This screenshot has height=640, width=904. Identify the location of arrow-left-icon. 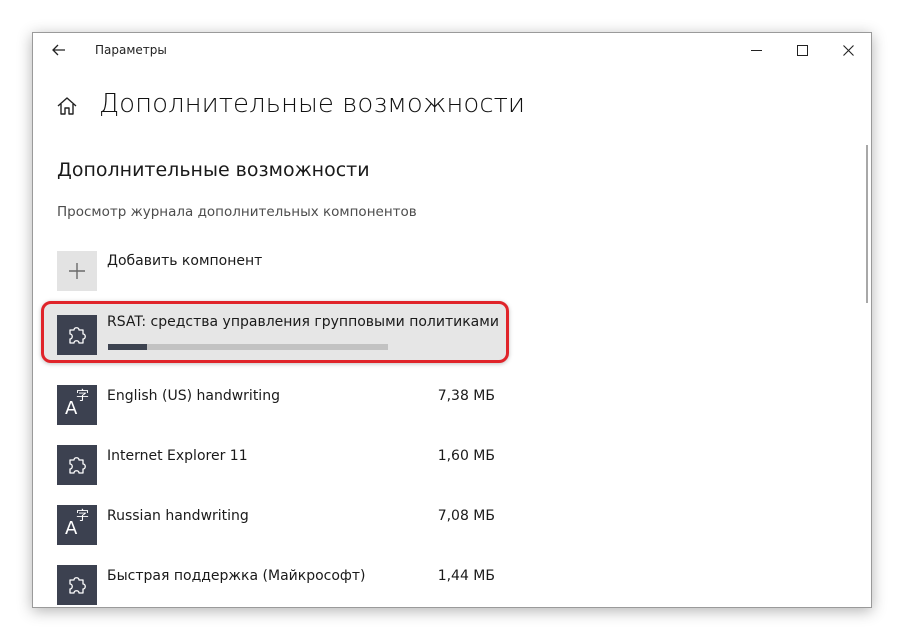
(58, 50).